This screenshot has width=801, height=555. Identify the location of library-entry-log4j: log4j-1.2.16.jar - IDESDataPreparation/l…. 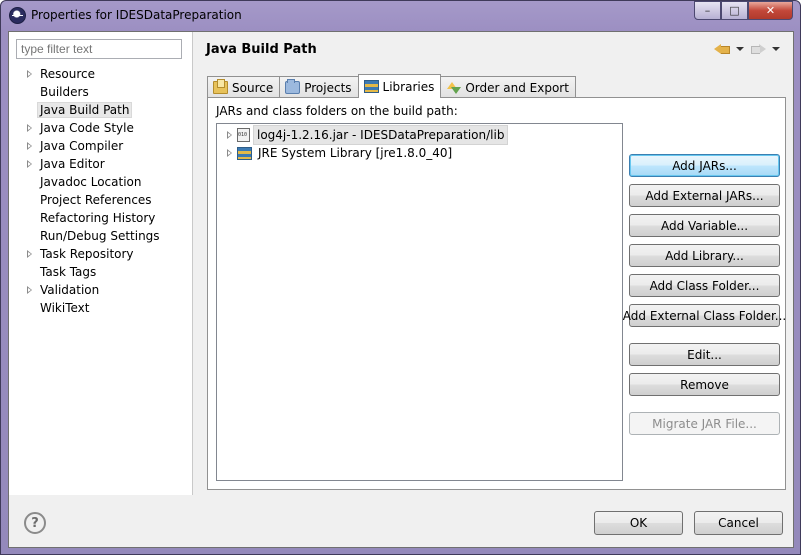
(419, 135).